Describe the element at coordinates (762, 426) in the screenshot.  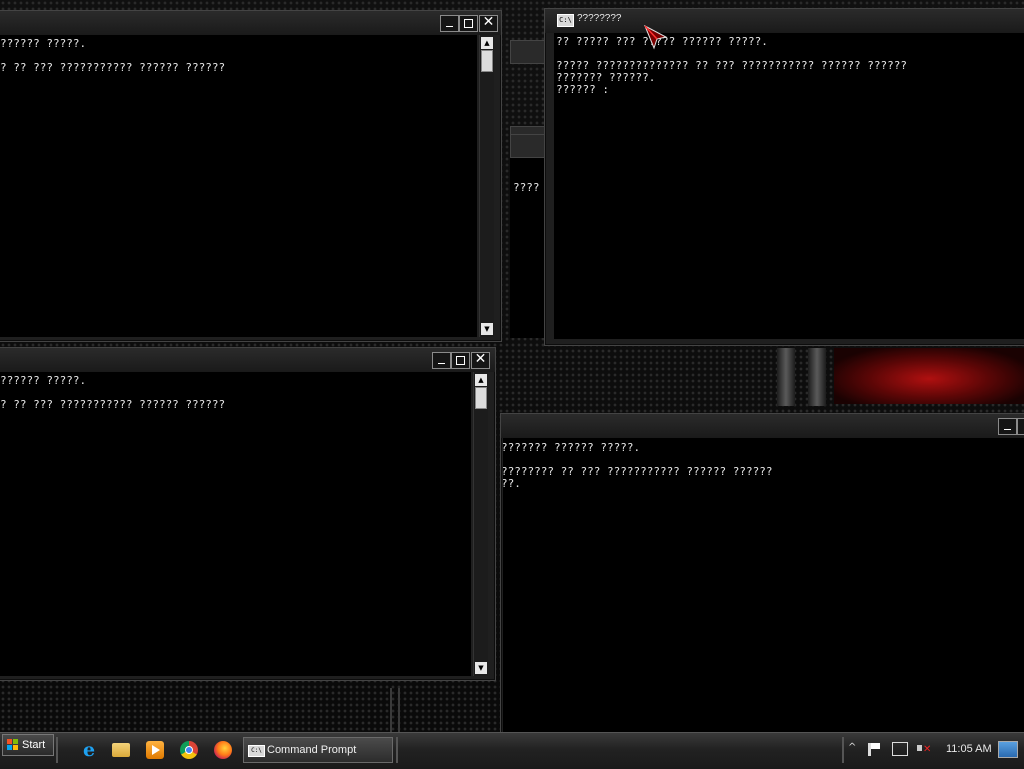
I see `window-titlebar` at that location.